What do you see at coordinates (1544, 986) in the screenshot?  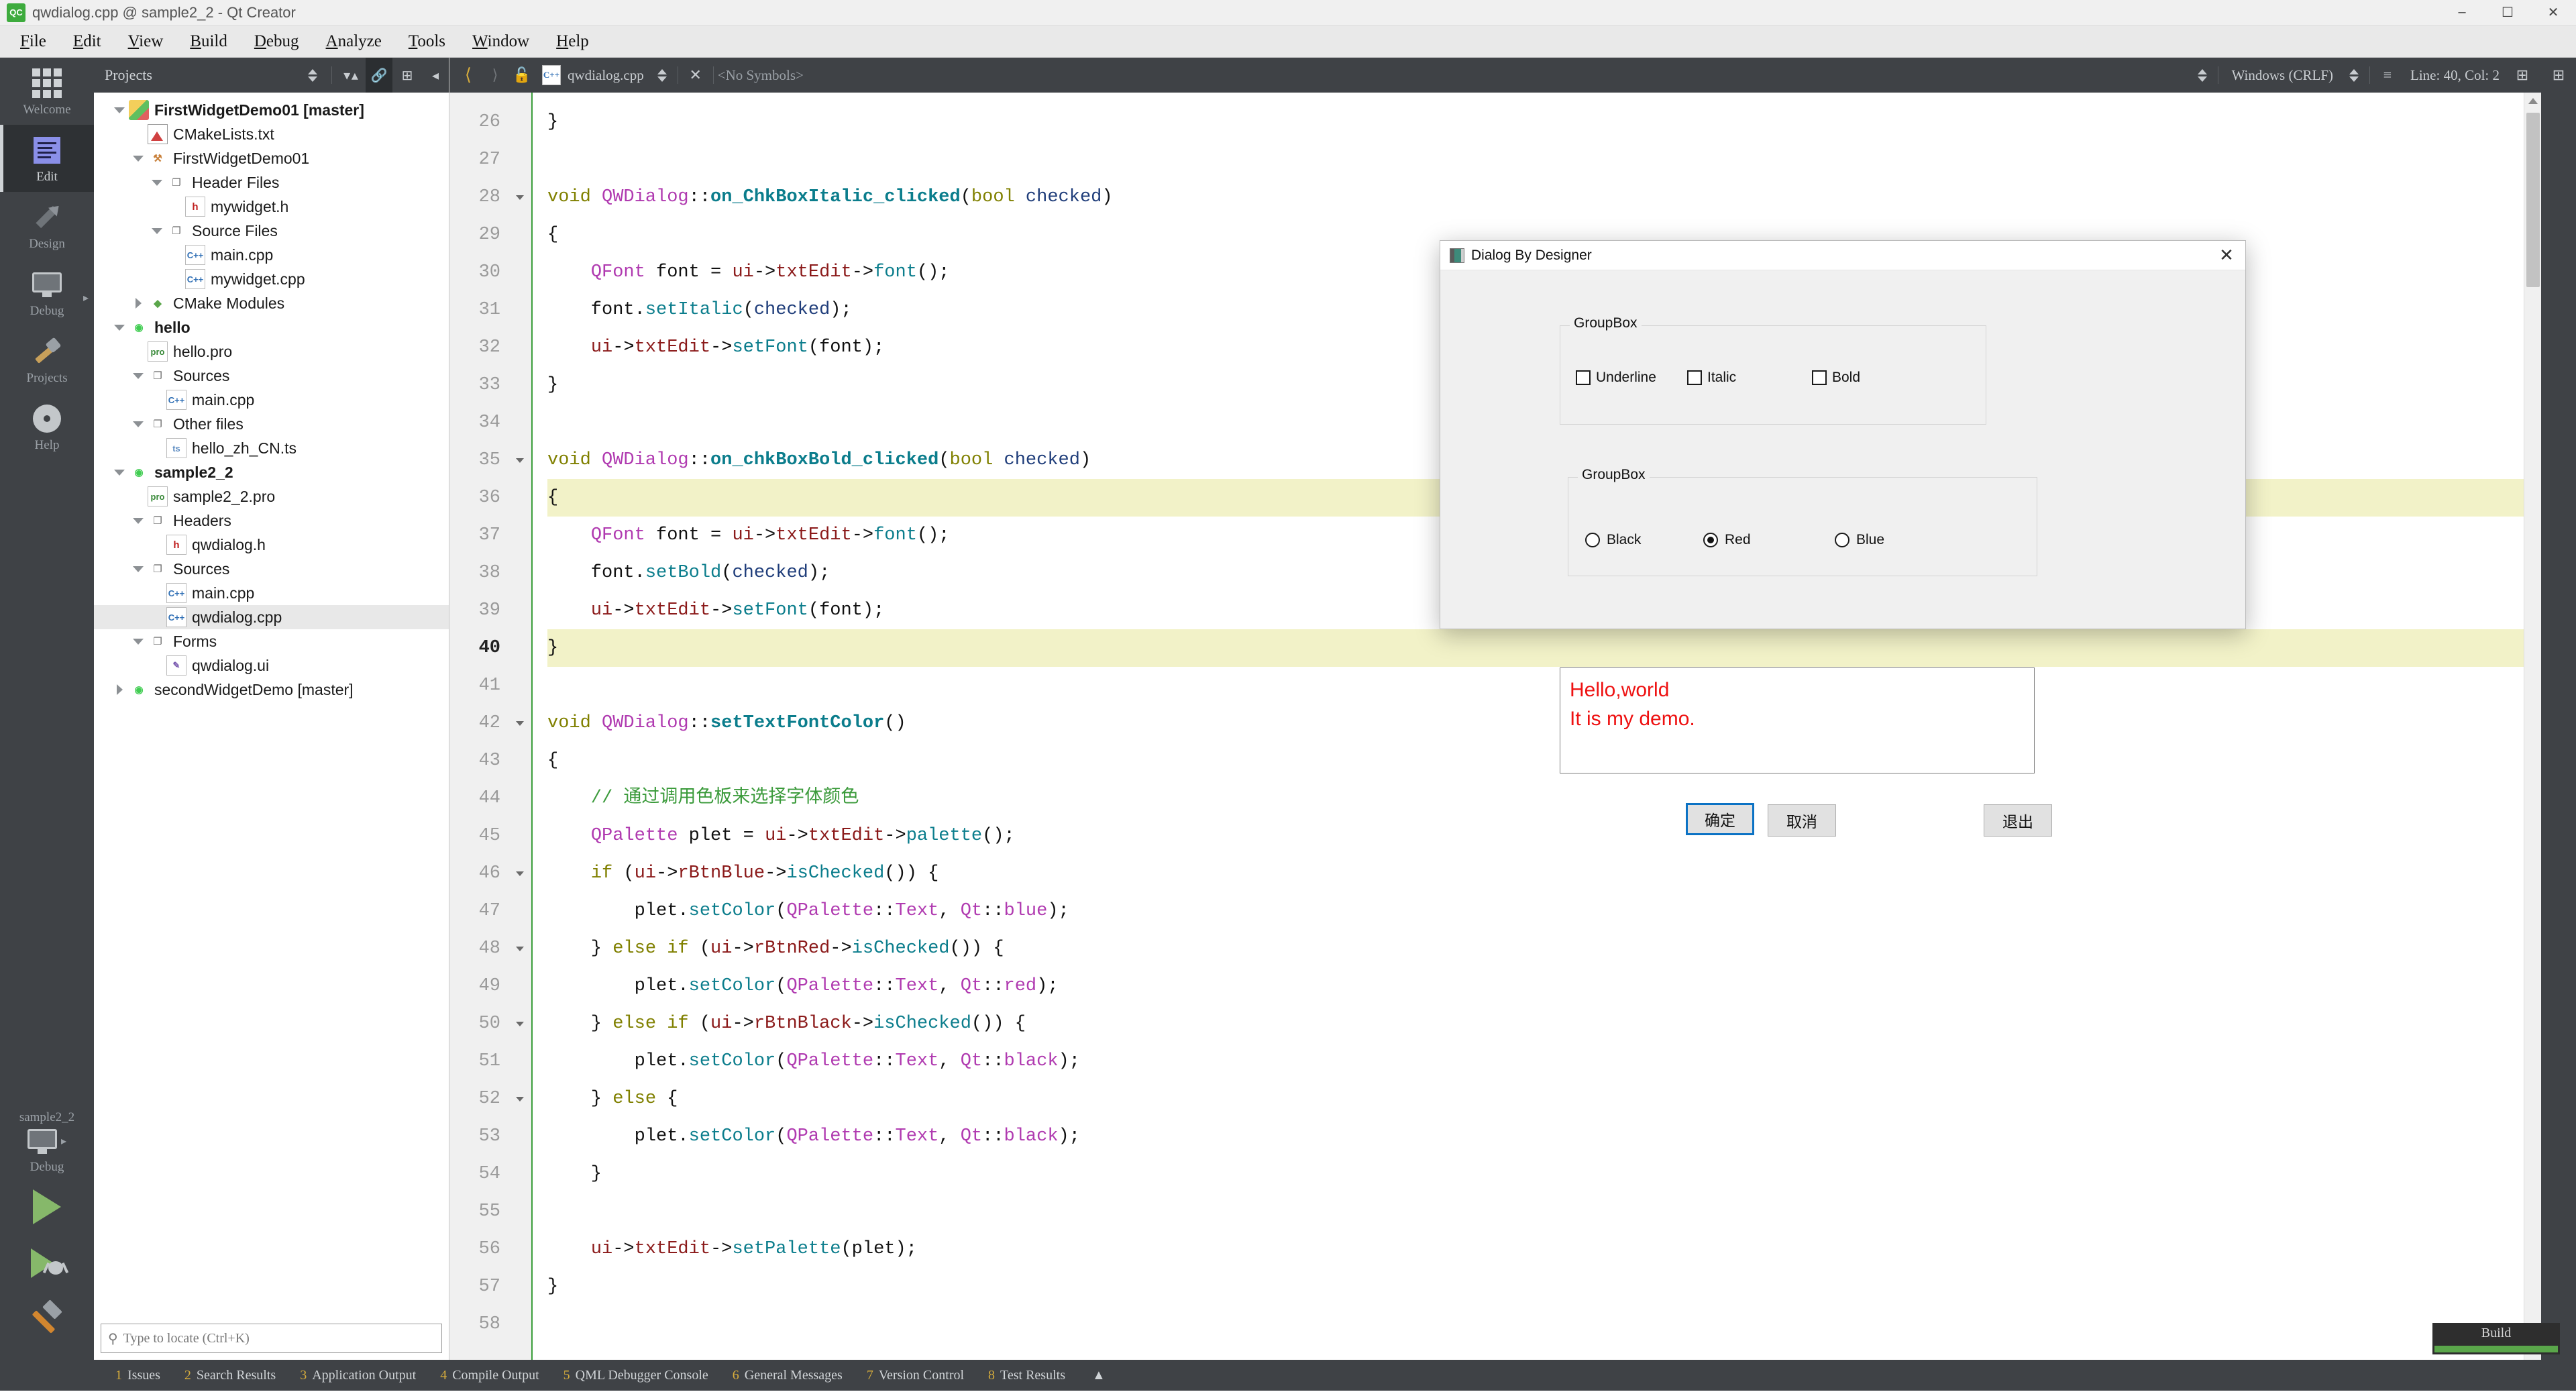 I see `code-line: plet.setColor(QPalette::Text, Qt::red);` at bounding box center [1544, 986].